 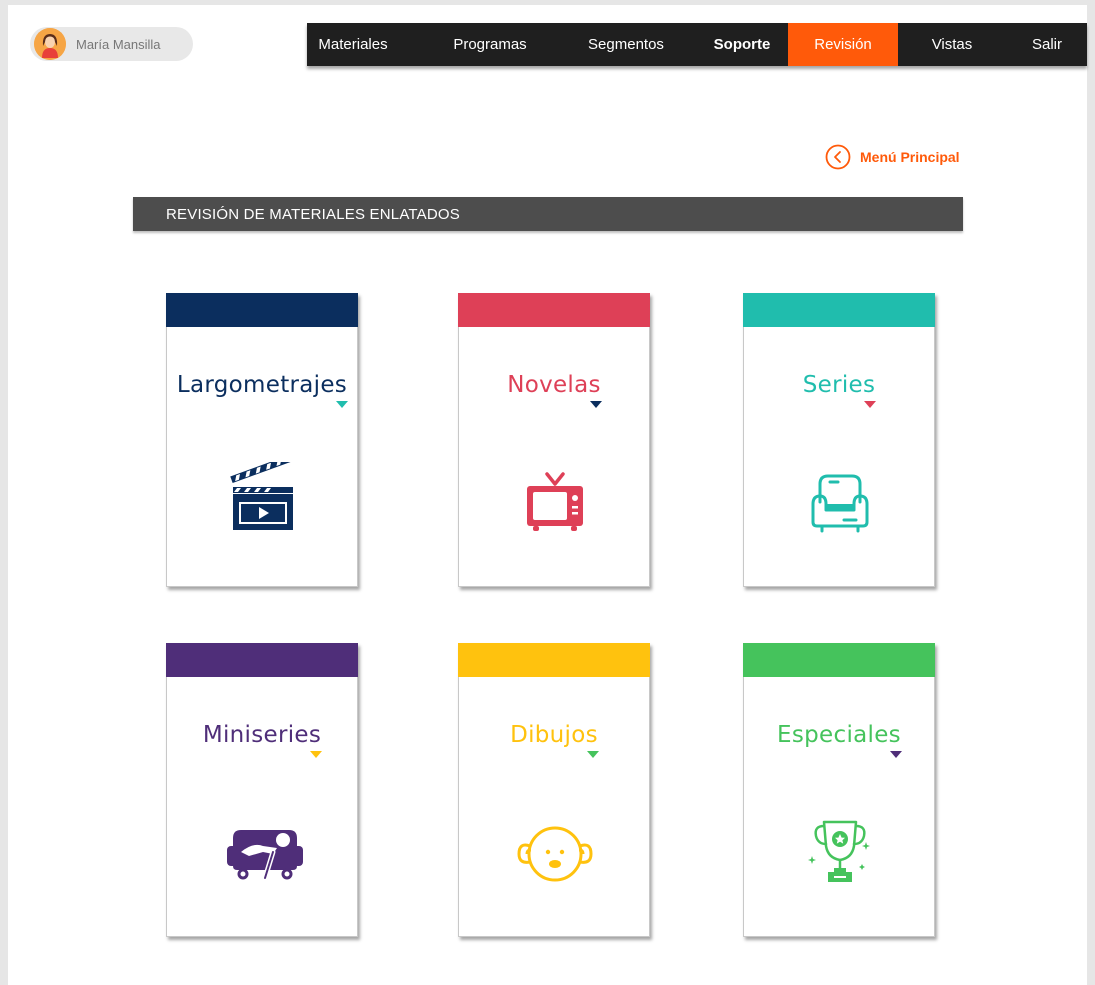 I want to click on main-menu-label: Menú Principal, so click(x=910, y=157).